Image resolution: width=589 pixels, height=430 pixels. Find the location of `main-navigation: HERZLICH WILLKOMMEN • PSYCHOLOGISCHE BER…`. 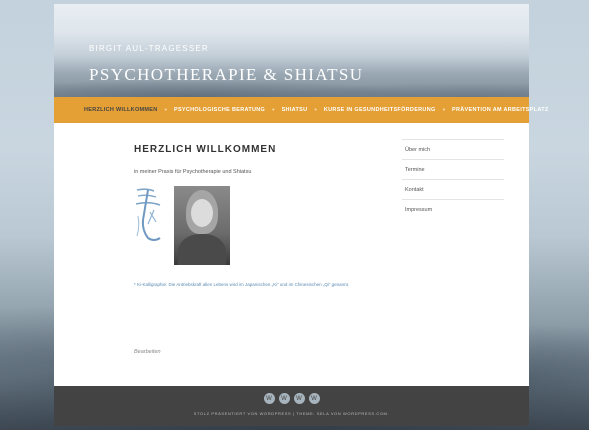

main-navigation: HERZLICH WILLKOMMEN • PSYCHOLOGISCHE BER… is located at coordinates (301, 110).